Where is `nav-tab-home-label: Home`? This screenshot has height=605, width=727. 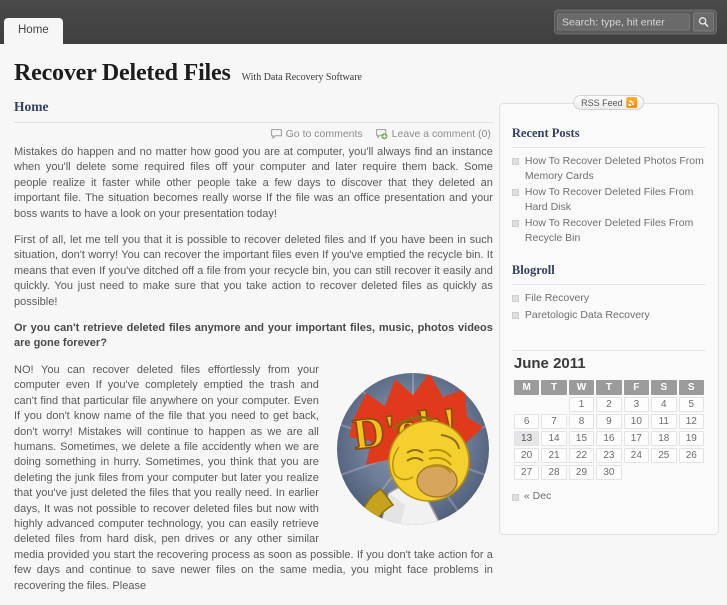
nav-tab-home-label: Home is located at coordinates (33, 30).